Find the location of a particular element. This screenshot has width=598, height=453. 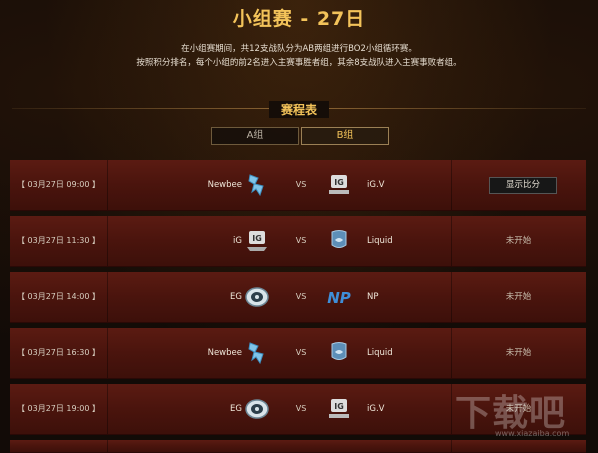

show-score-button: 显示比分 is located at coordinates (523, 185).